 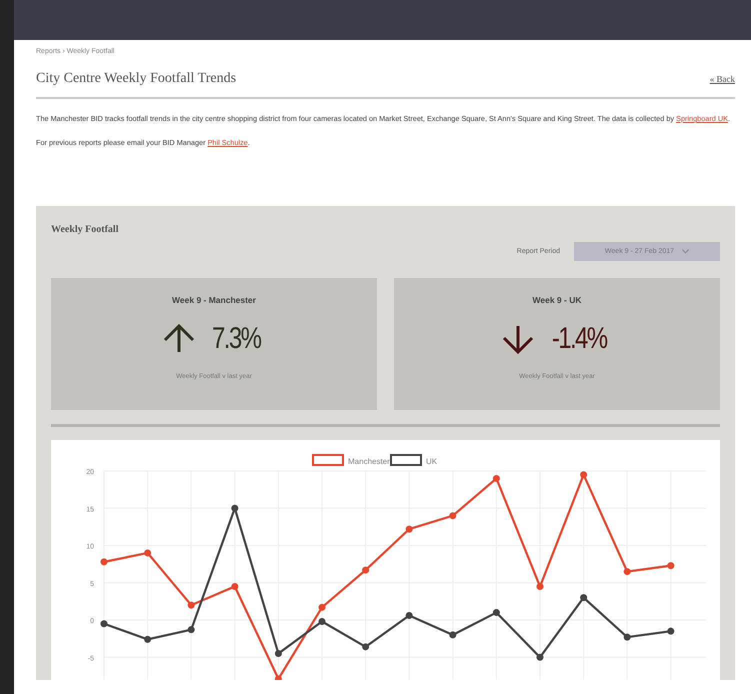 What do you see at coordinates (686, 251) in the screenshot?
I see `caret-icon` at bounding box center [686, 251].